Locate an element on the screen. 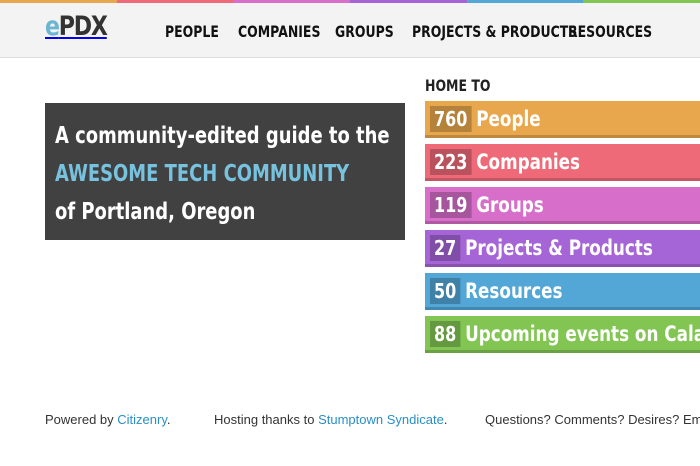 Image resolution: width=700 pixels, height=466 pixels. footer-powered: Powered by Citizenry. is located at coordinates (108, 419).